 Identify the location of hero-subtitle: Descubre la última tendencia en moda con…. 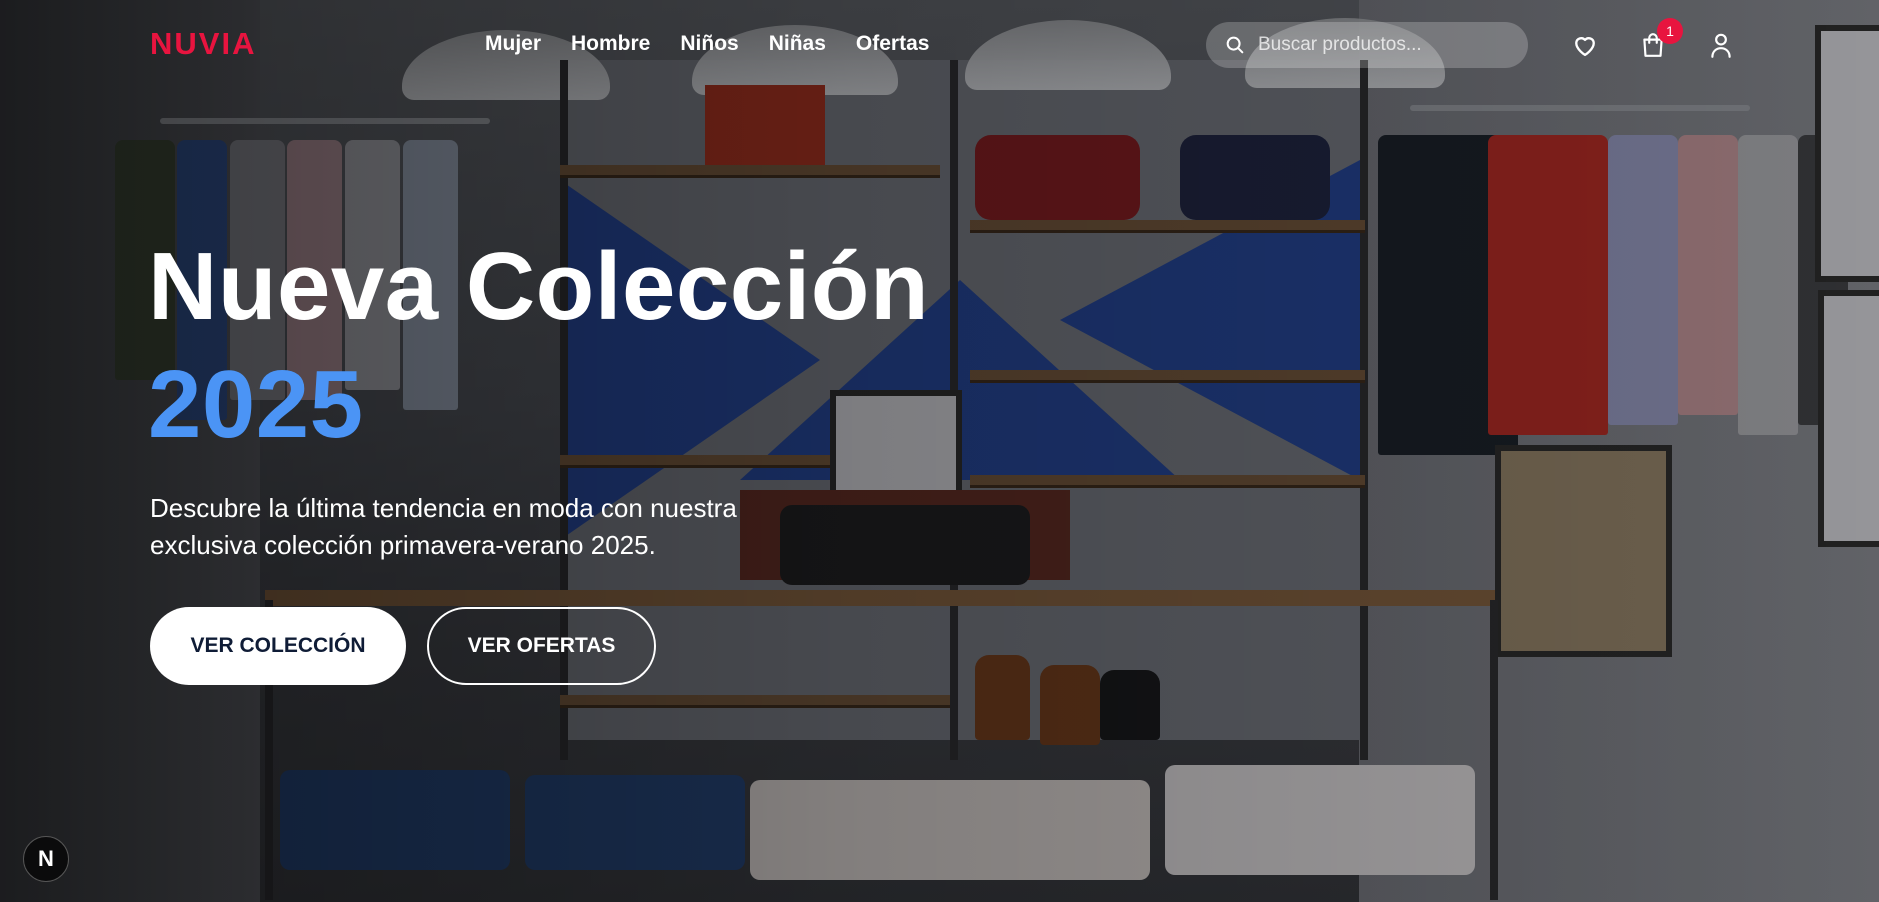
(443, 526).